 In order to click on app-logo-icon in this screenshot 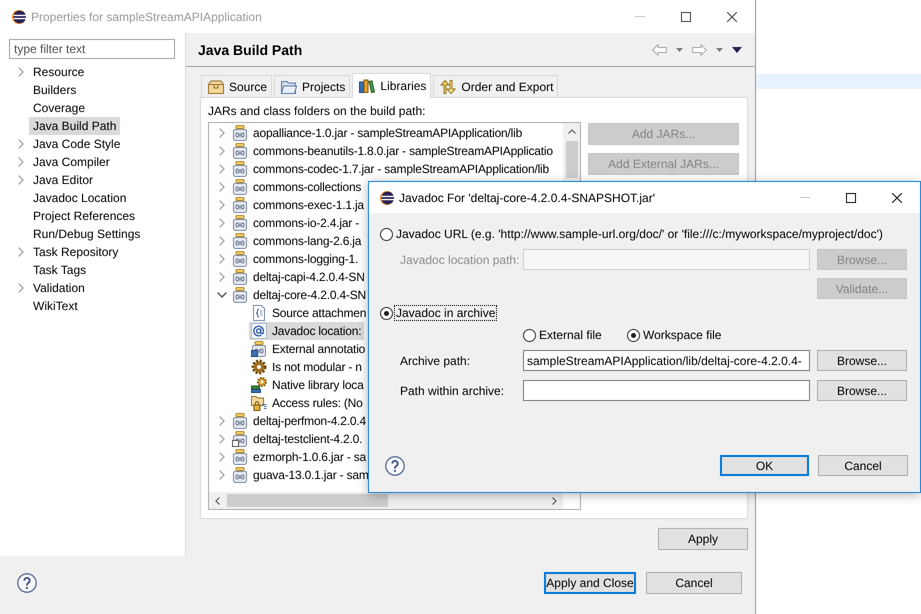, I will do `click(19, 17)`.